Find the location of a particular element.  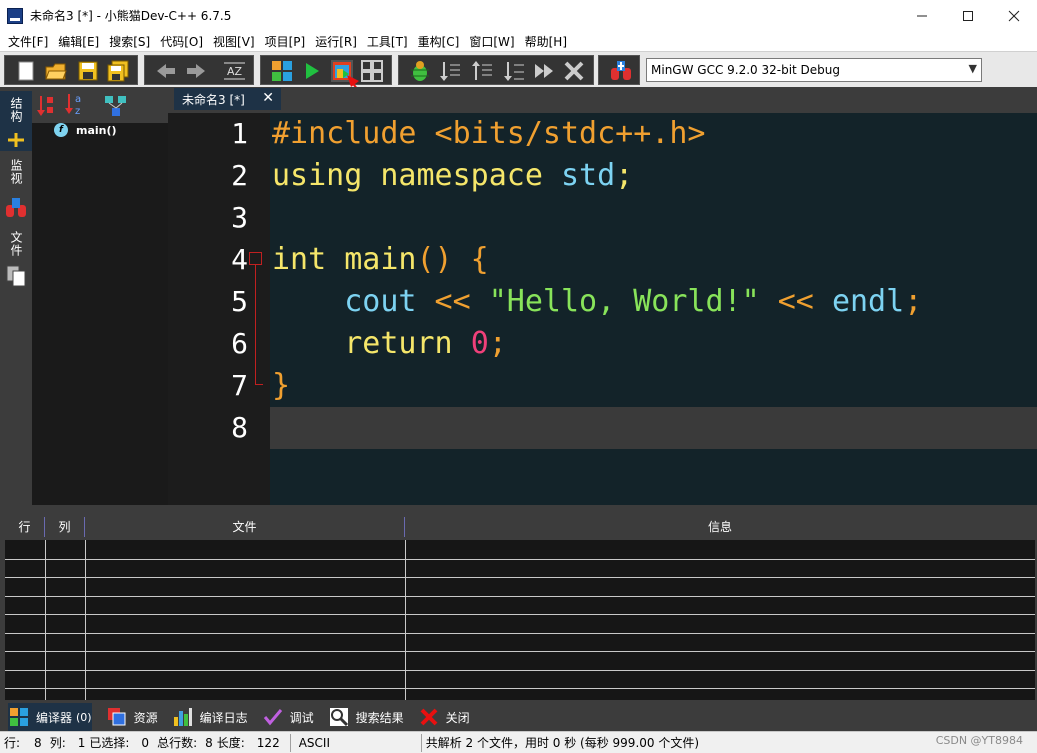

minimize-button is located at coordinates (922, 15).